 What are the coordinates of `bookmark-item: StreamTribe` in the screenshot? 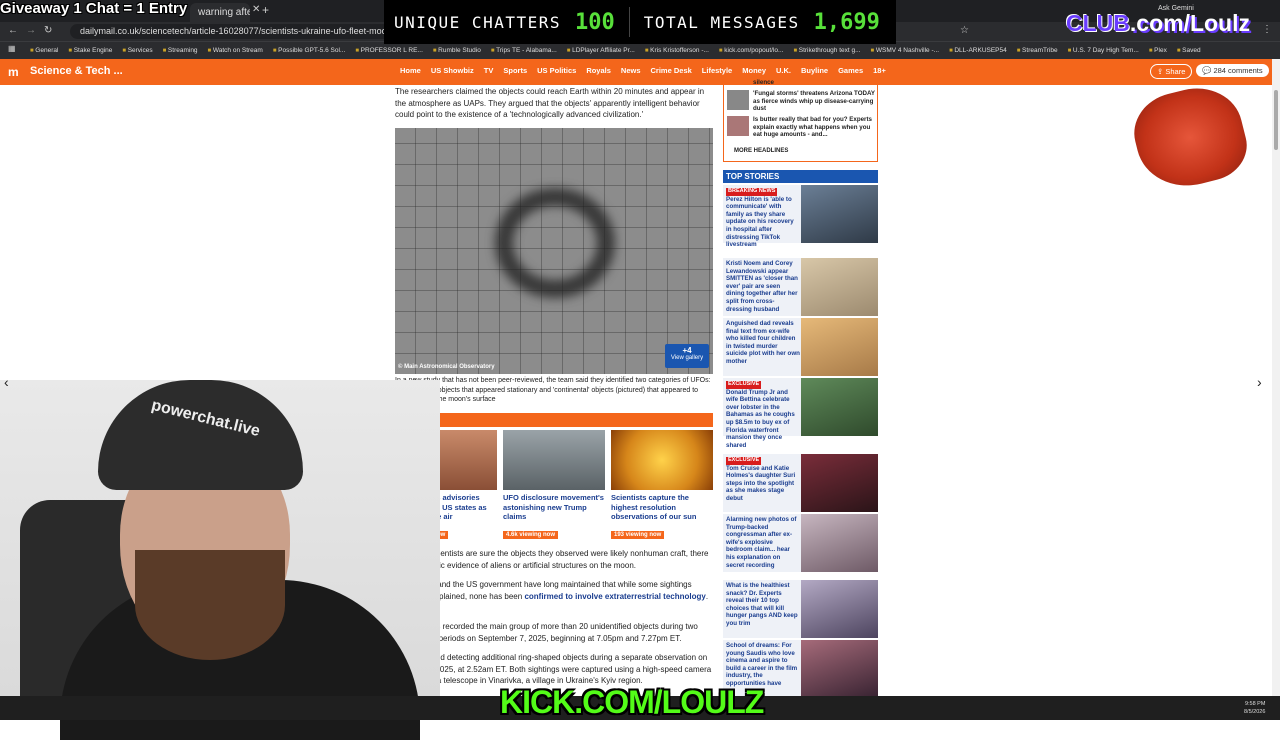 It's located at (1037, 50).